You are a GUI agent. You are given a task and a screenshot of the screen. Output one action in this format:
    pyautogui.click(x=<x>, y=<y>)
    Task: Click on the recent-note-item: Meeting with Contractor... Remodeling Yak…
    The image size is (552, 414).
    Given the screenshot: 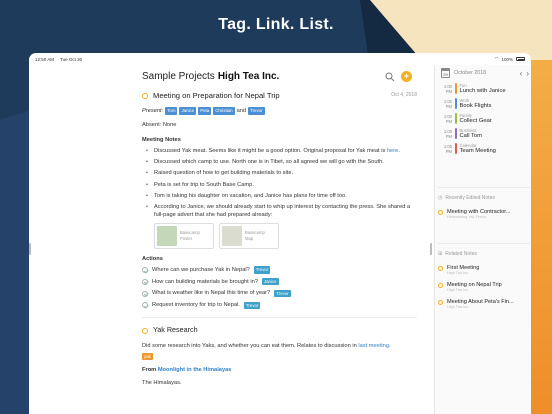 What is the action you would take?
    pyautogui.click(x=484, y=214)
    